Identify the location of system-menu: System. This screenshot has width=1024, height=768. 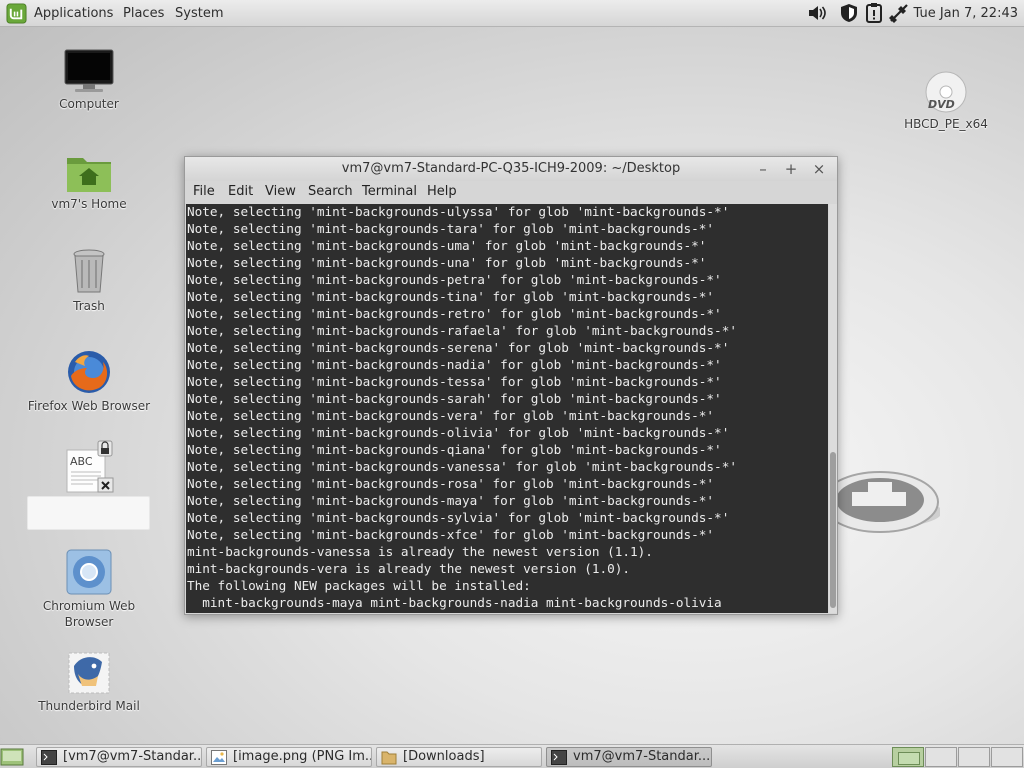
(199, 13).